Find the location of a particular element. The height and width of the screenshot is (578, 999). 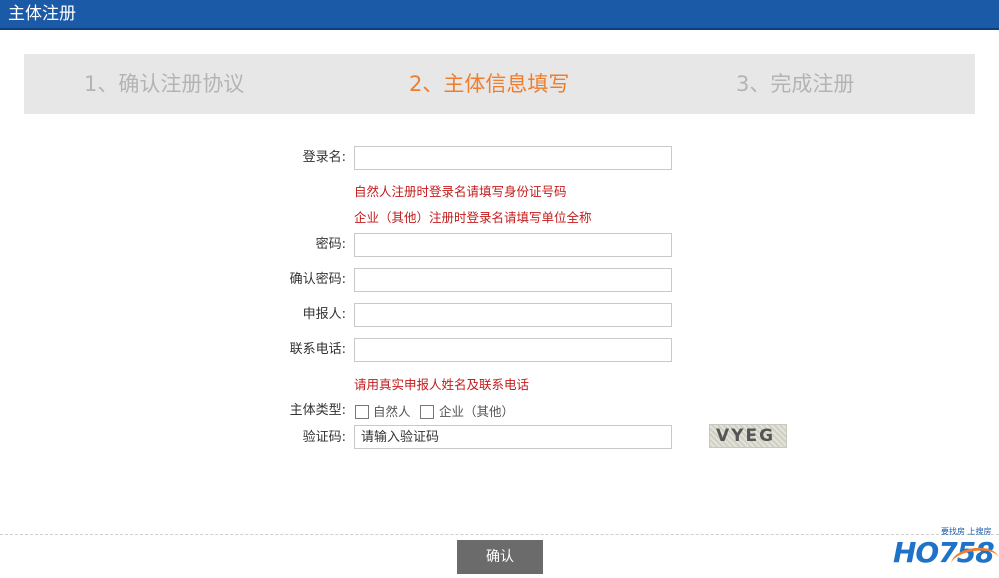

header-underline is located at coordinates (499, 29).